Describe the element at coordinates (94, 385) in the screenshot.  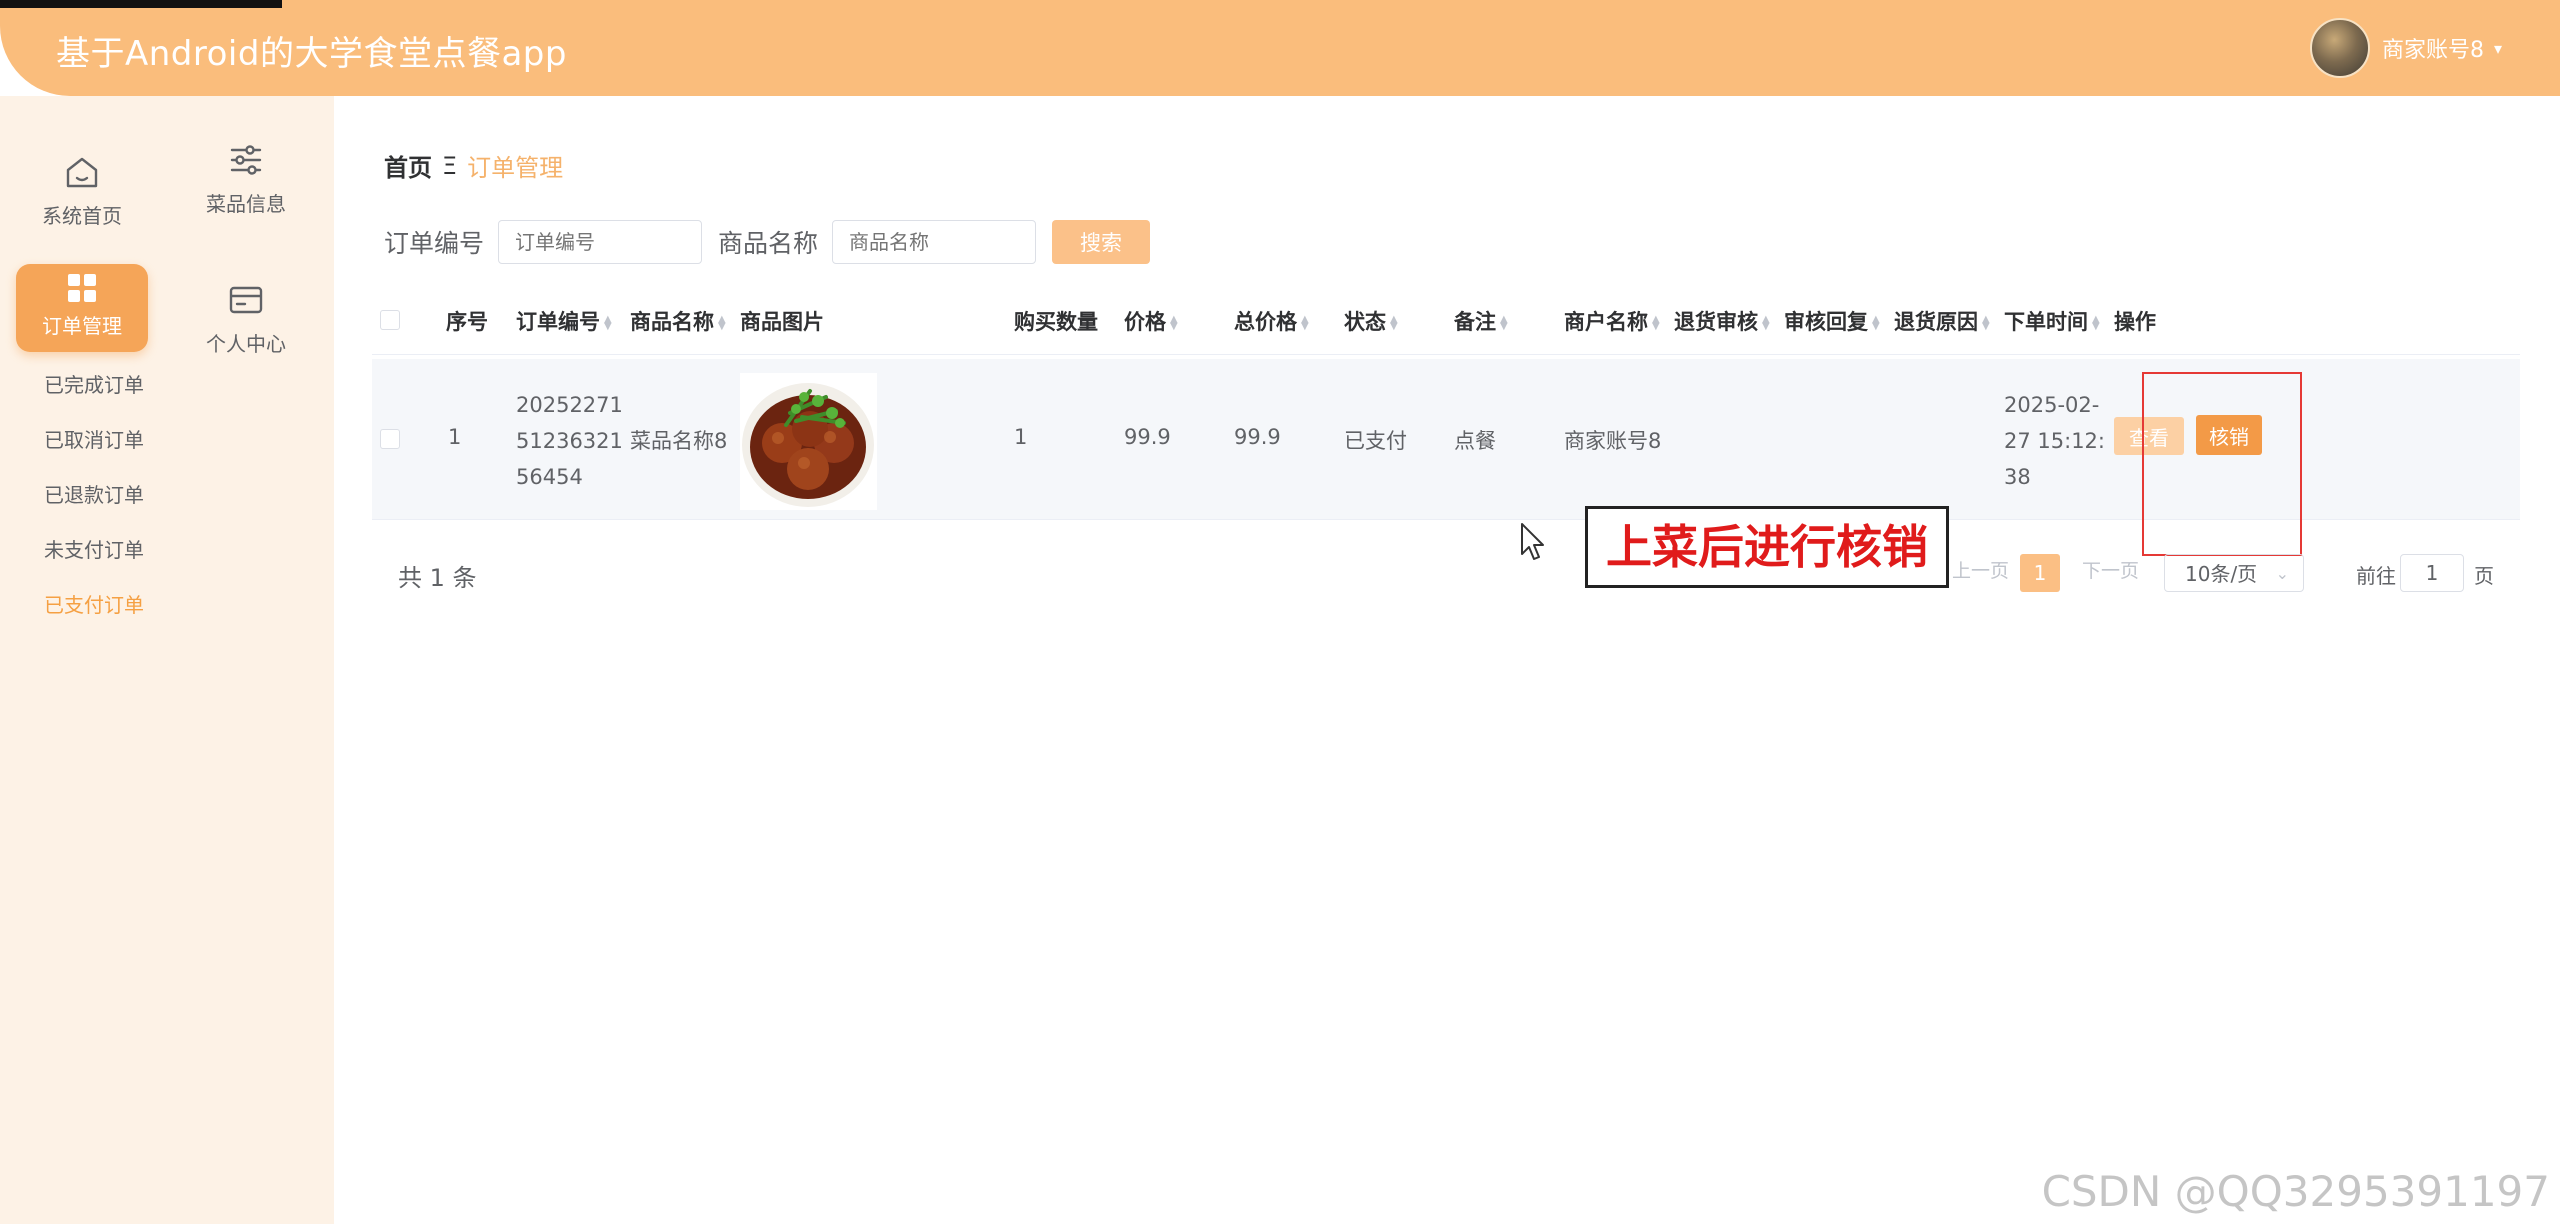
I see `submenu-completed-orders: 已完成订单` at that location.